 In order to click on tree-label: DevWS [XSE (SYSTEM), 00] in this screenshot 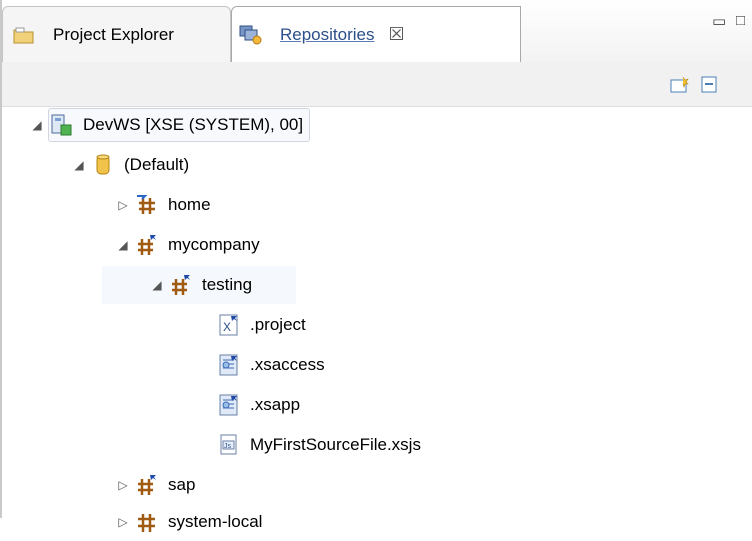, I will do `click(193, 124)`.